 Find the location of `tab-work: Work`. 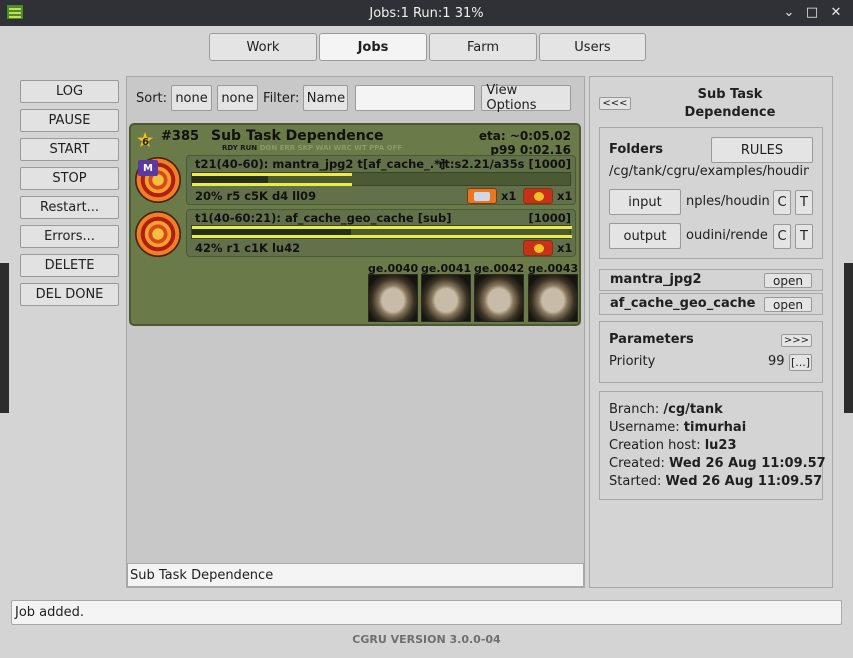

tab-work: Work is located at coordinates (263, 47).